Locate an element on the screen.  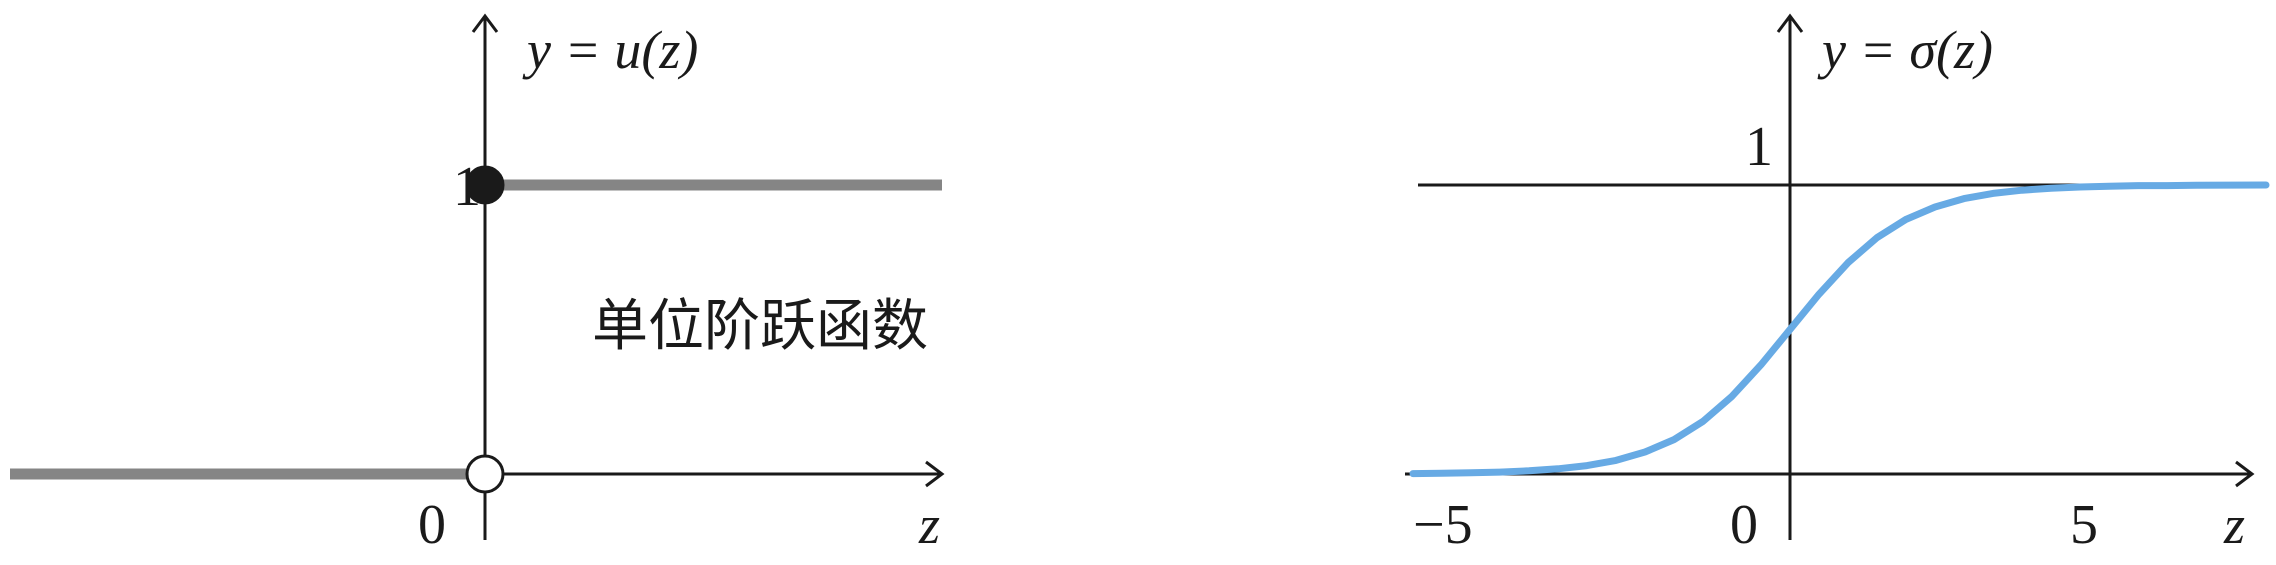
step-x-tick-label: 0 is located at coordinates (432, 525).